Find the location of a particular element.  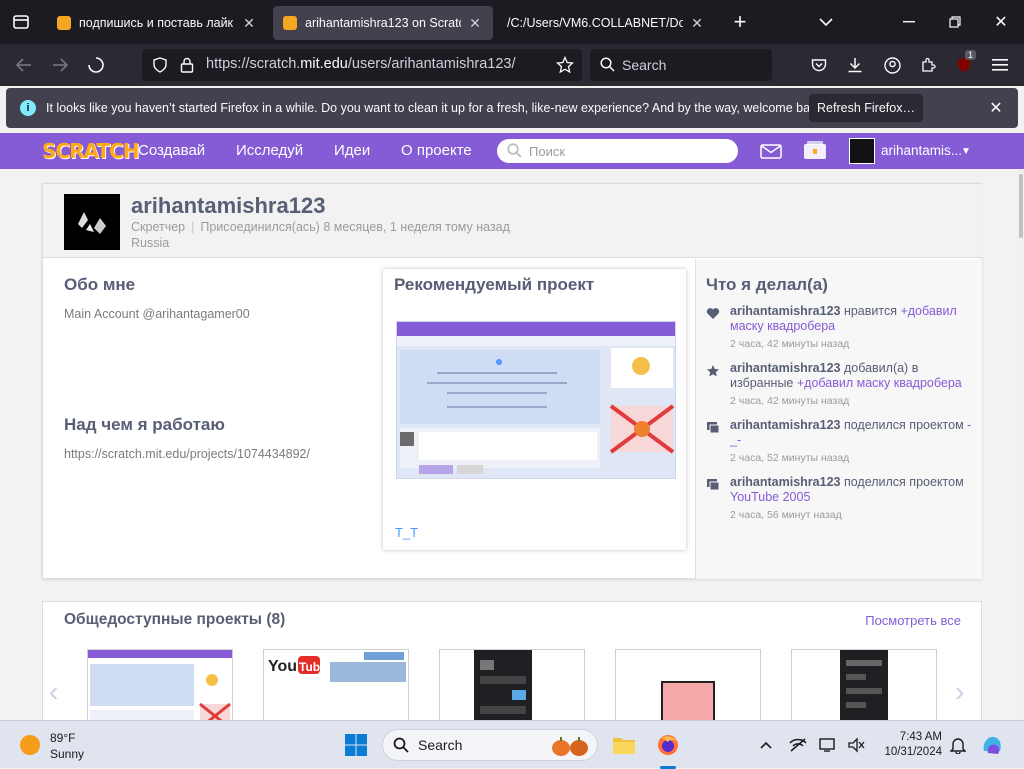

notifications-bell-icon is located at coordinates (958, 745).